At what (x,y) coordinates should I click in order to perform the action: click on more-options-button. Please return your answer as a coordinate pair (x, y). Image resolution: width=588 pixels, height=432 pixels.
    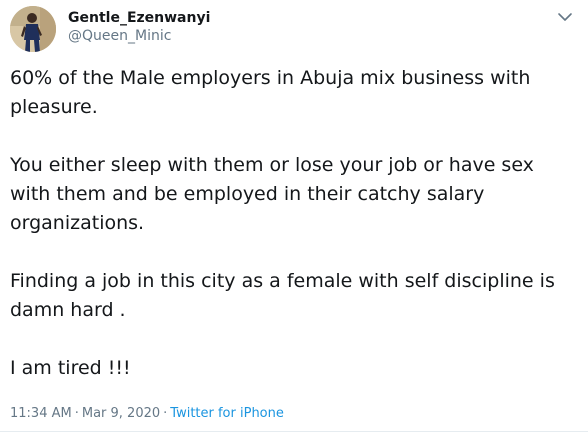
    Looking at the image, I should click on (565, 17).